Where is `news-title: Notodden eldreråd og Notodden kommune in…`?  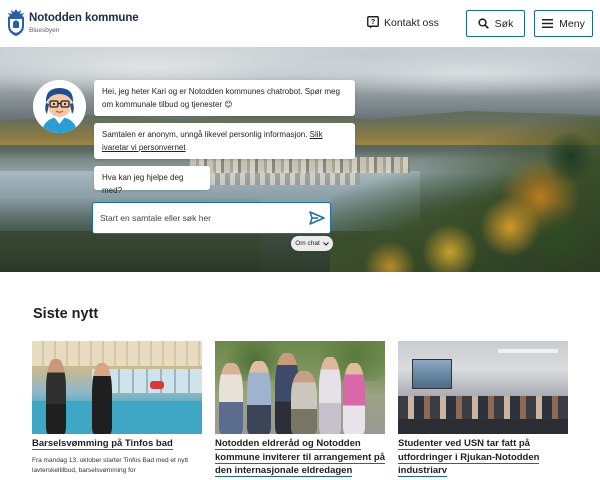
news-title: Notodden eldreråd og Notodden kommune in… is located at coordinates (300, 457).